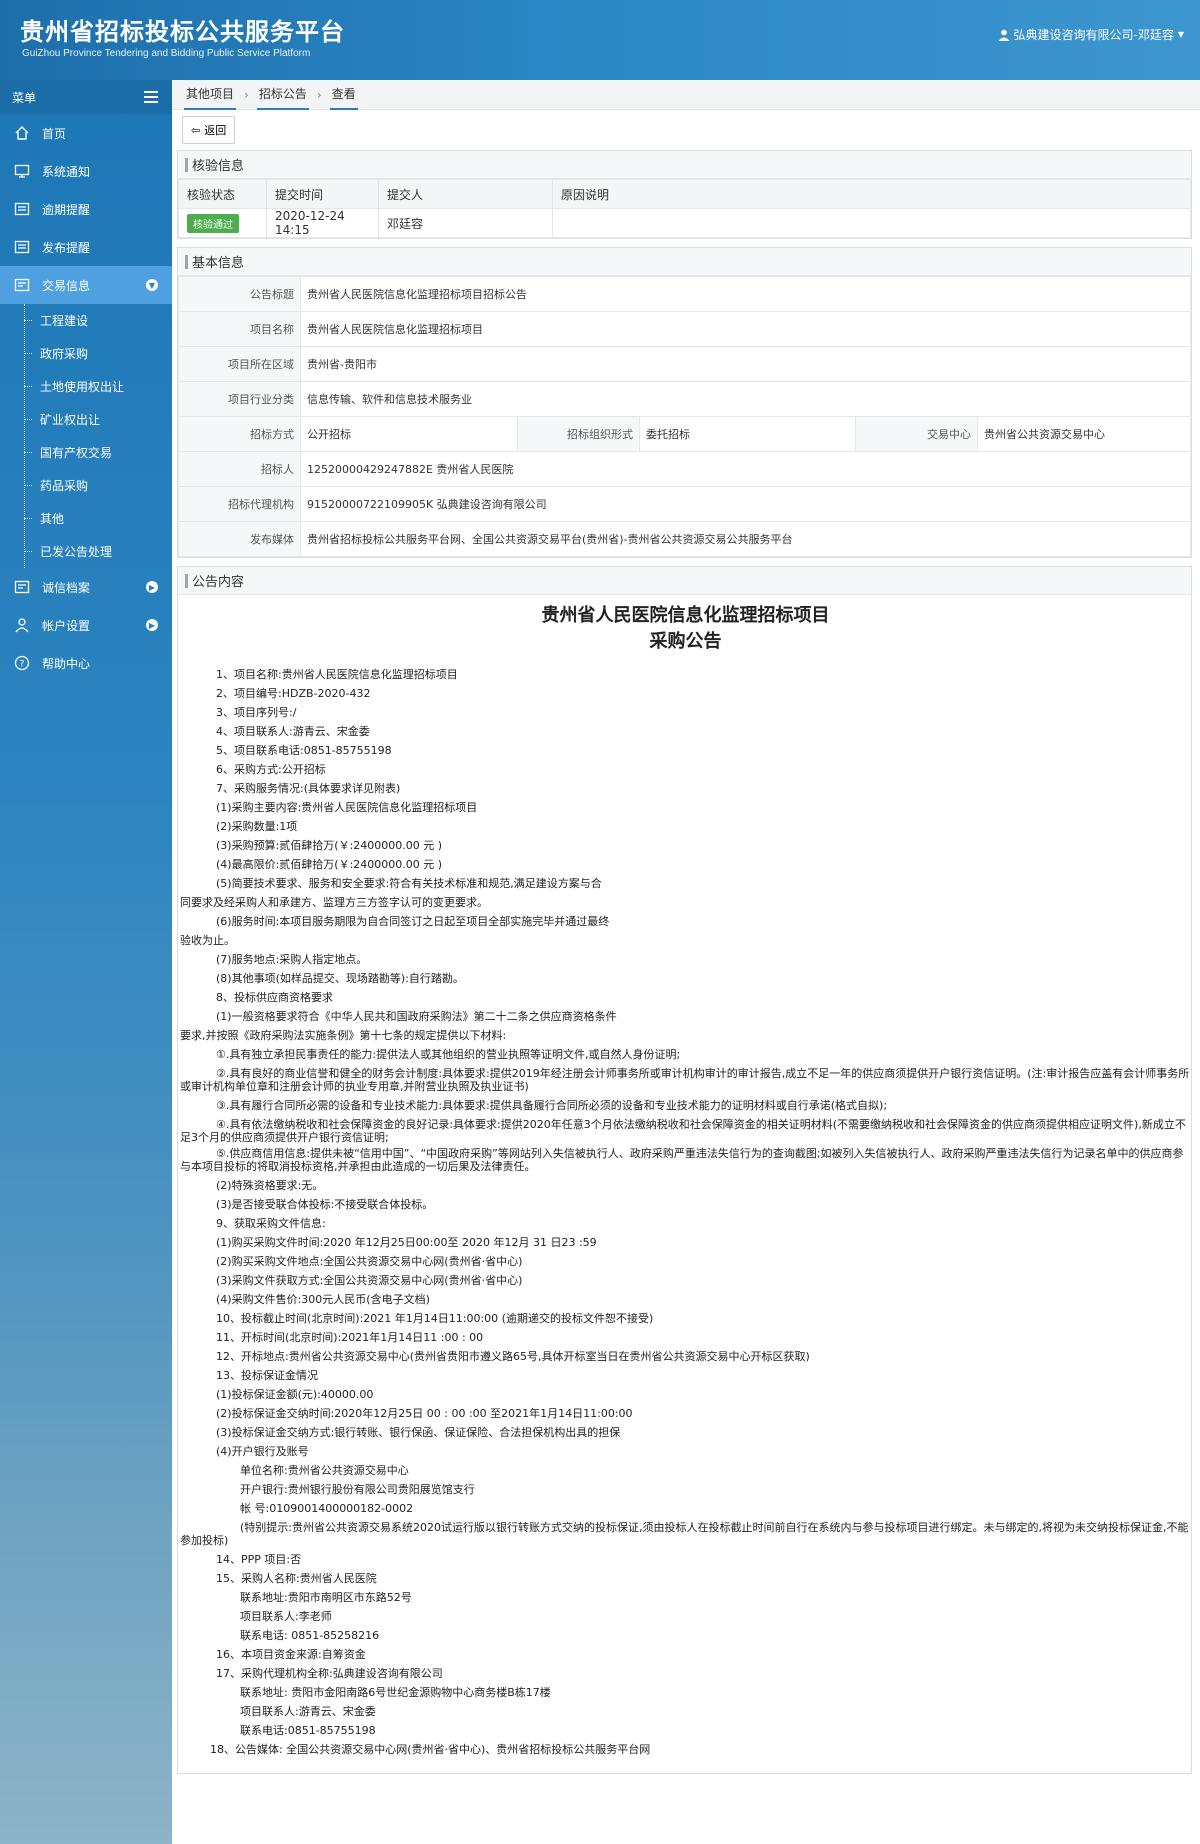  I want to click on sidebar-item-trade-info: 交易信息 ▼, so click(86, 285).